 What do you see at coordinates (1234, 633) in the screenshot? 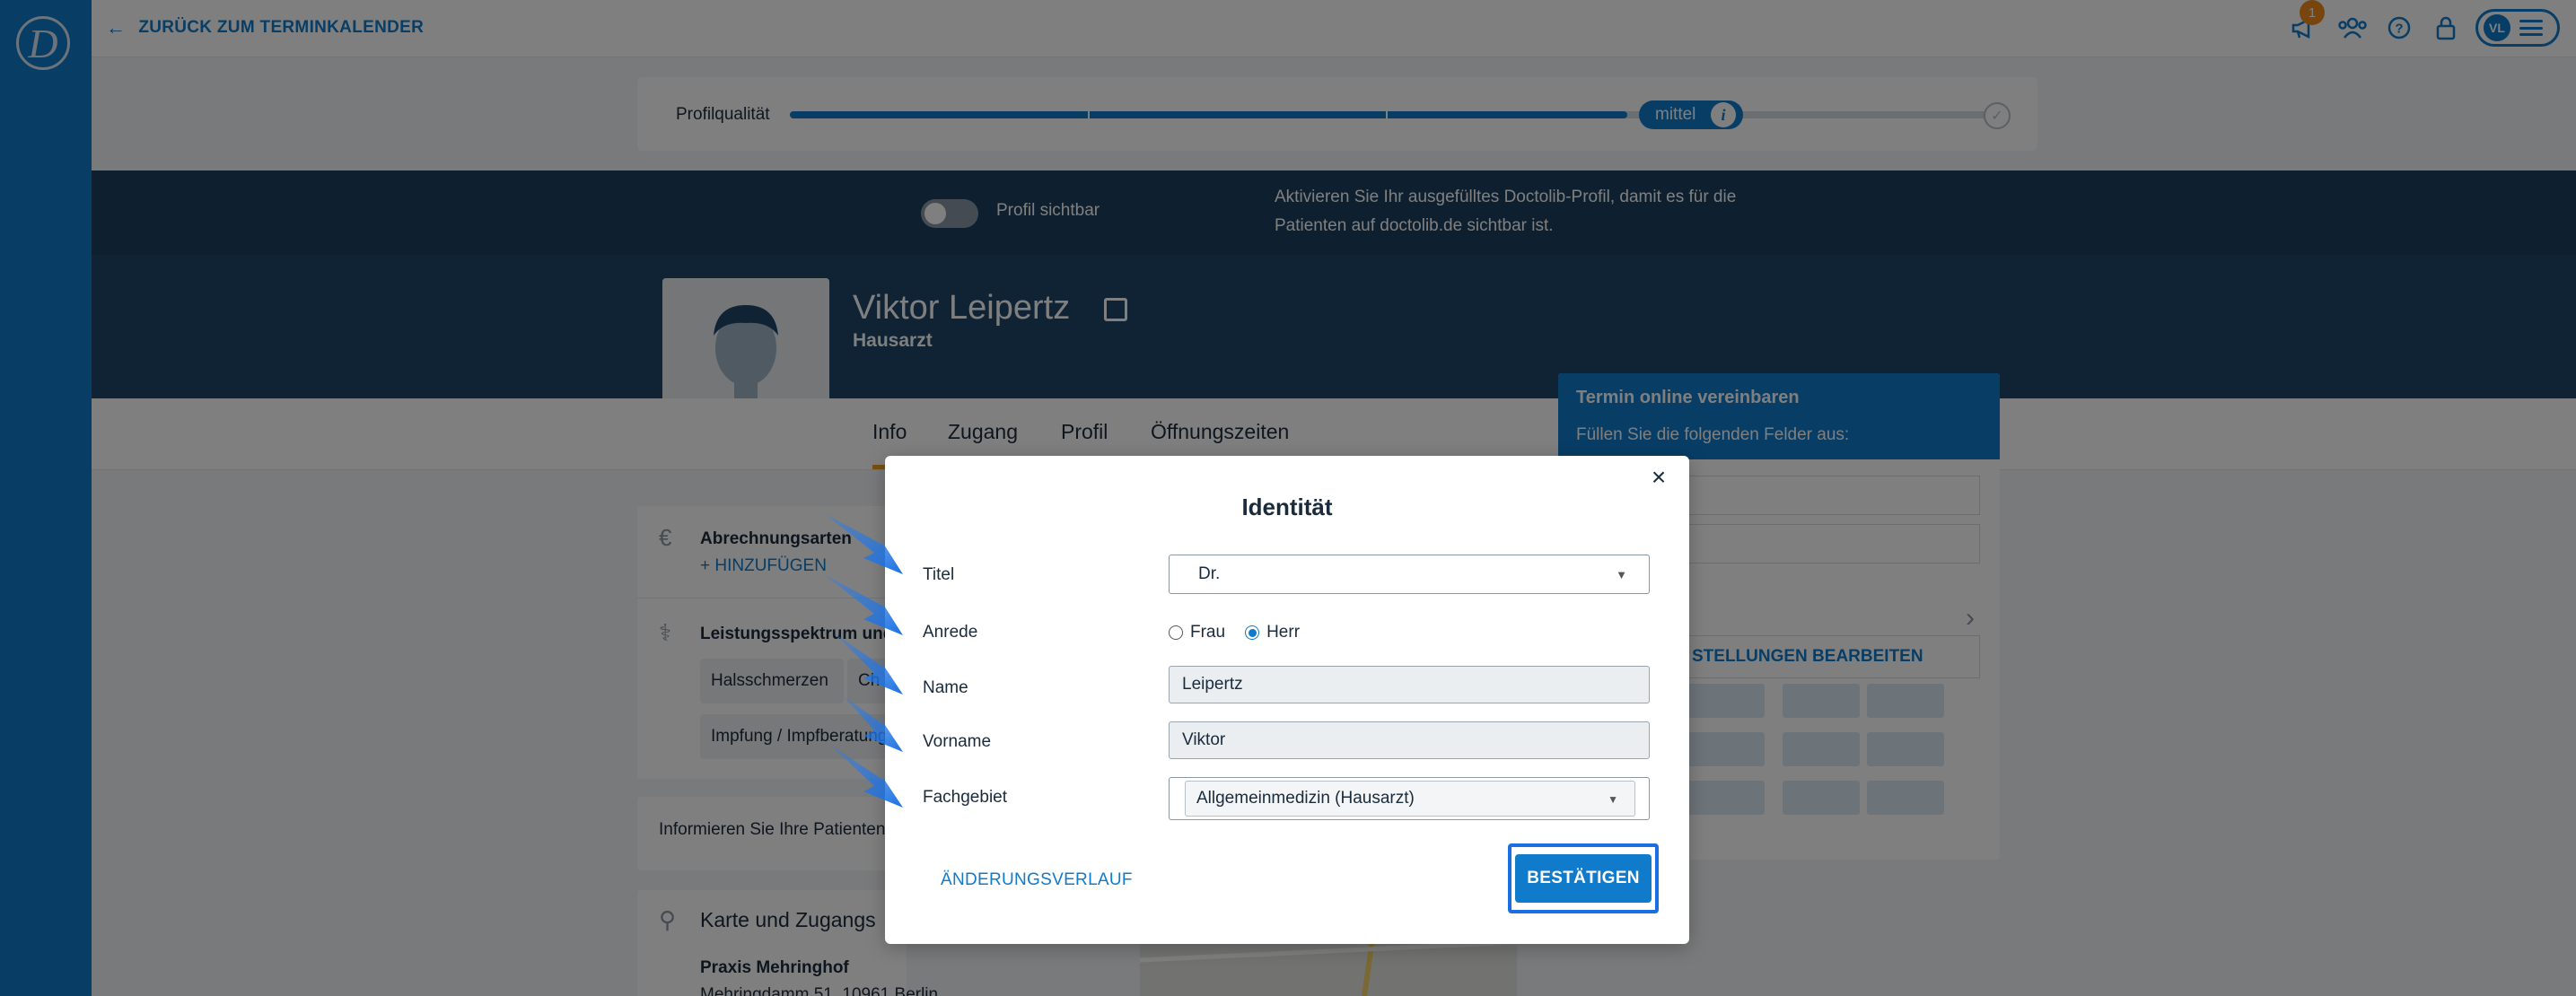
I see `anrede-radio-group: Frau Herr` at bounding box center [1234, 633].